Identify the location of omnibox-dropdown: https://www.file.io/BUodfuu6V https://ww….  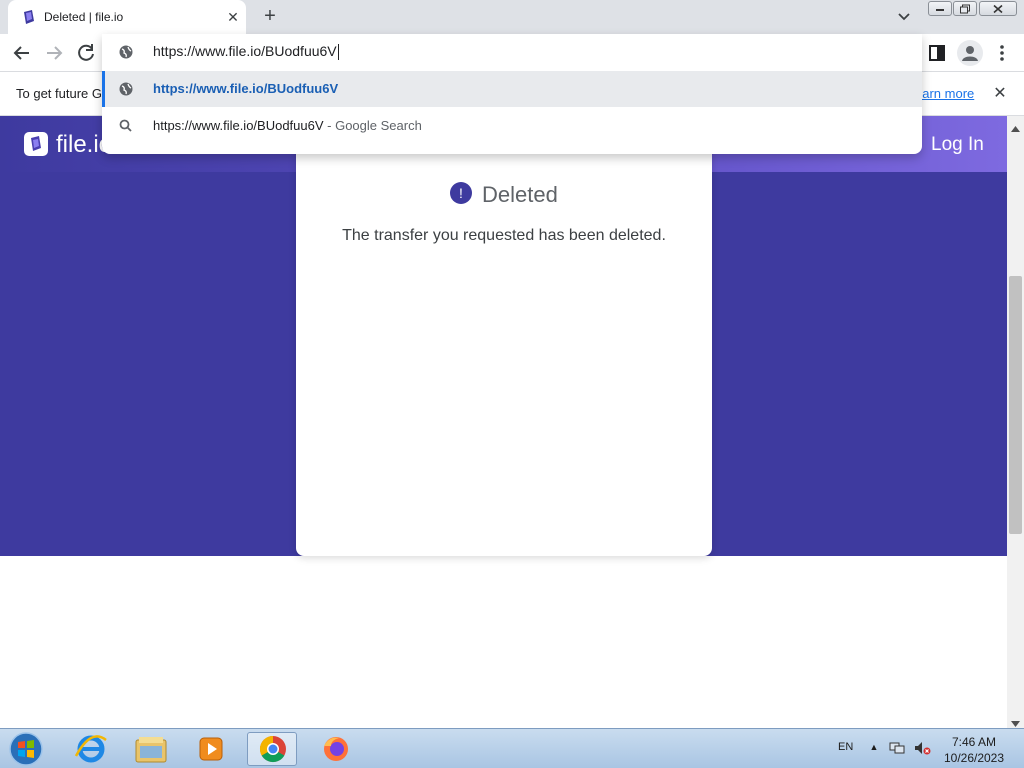
(512, 94).